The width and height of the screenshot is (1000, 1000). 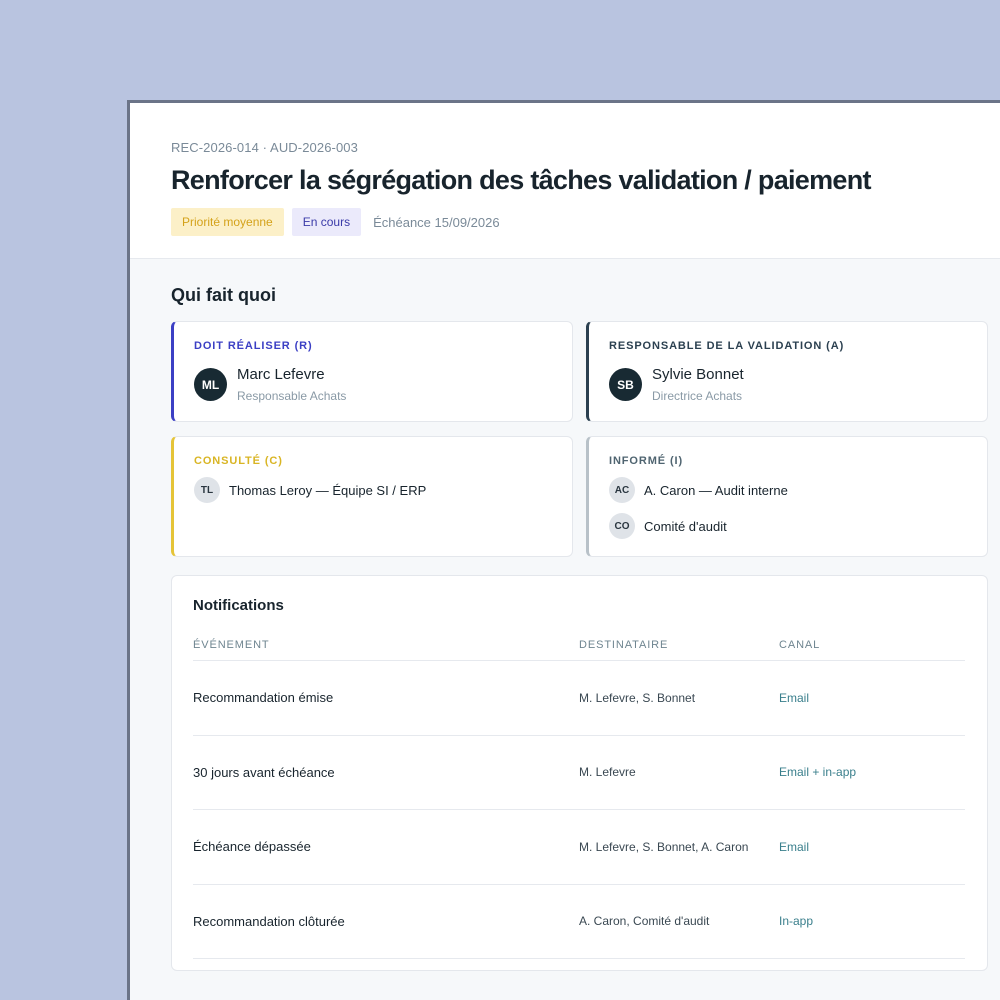 What do you see at coordinates (264, 147) in the screenshot?
I see `reference-ids: REC-2026-014 · AUD-2026-003` at bounding box center [264, 147].